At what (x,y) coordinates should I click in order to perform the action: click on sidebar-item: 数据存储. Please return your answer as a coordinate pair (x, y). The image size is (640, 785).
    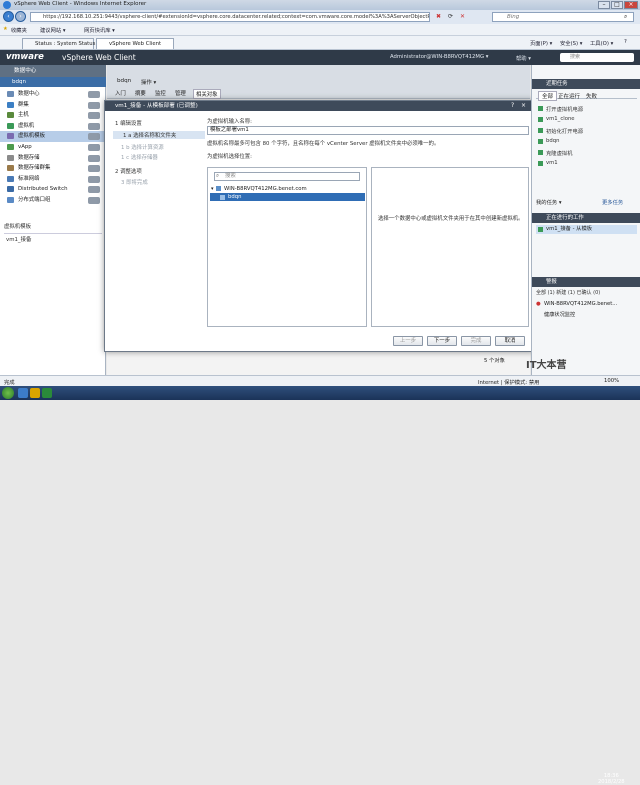
    Looking at the image, I should click on (53, 158).